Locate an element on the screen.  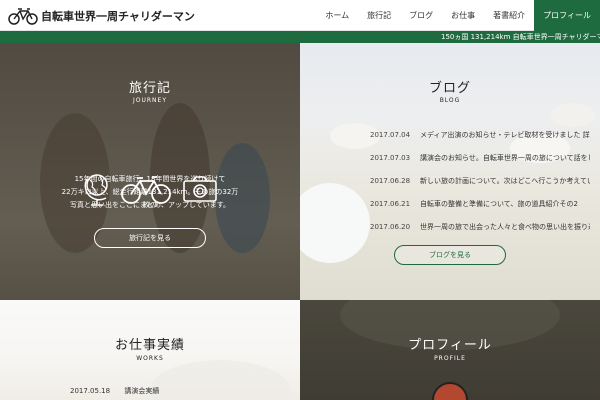
nav-profile: プロフィール is located at coordinates (567, 15).